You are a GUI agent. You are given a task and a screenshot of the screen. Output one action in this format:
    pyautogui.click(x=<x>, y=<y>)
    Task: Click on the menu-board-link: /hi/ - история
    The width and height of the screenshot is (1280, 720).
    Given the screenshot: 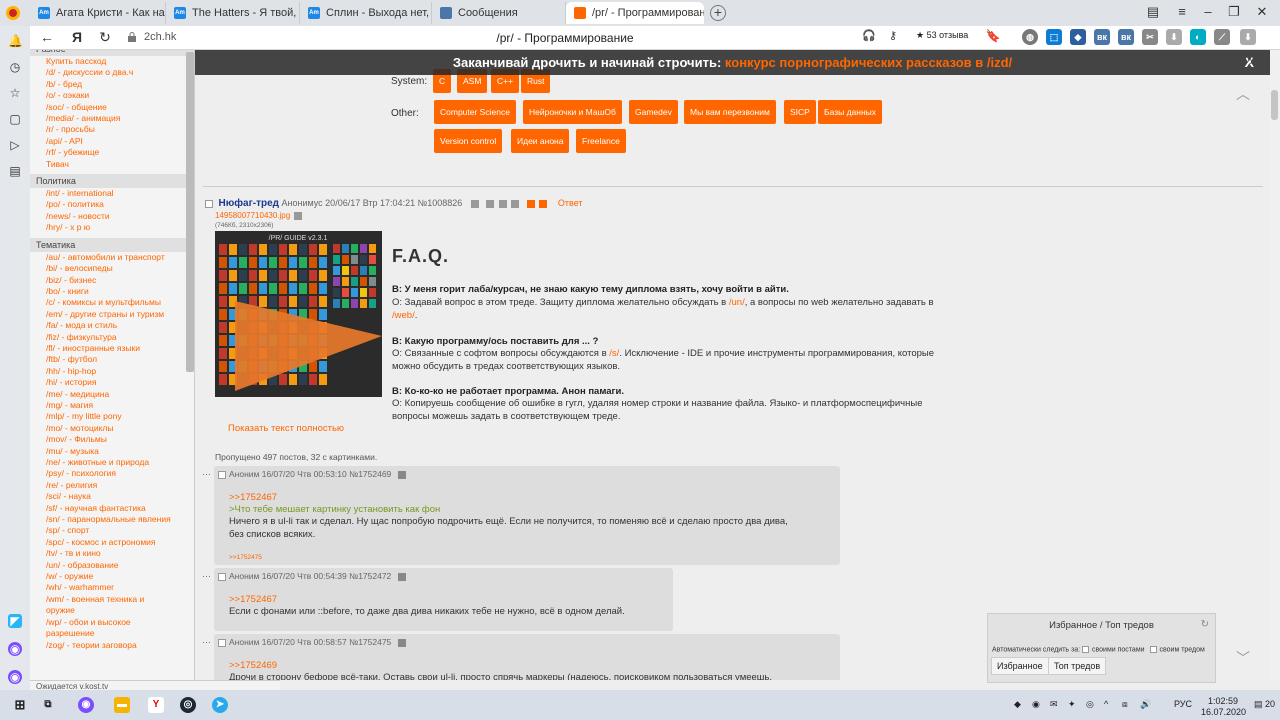 What is the action you would take?
    pyautogui.click(x=112, y=382)
    